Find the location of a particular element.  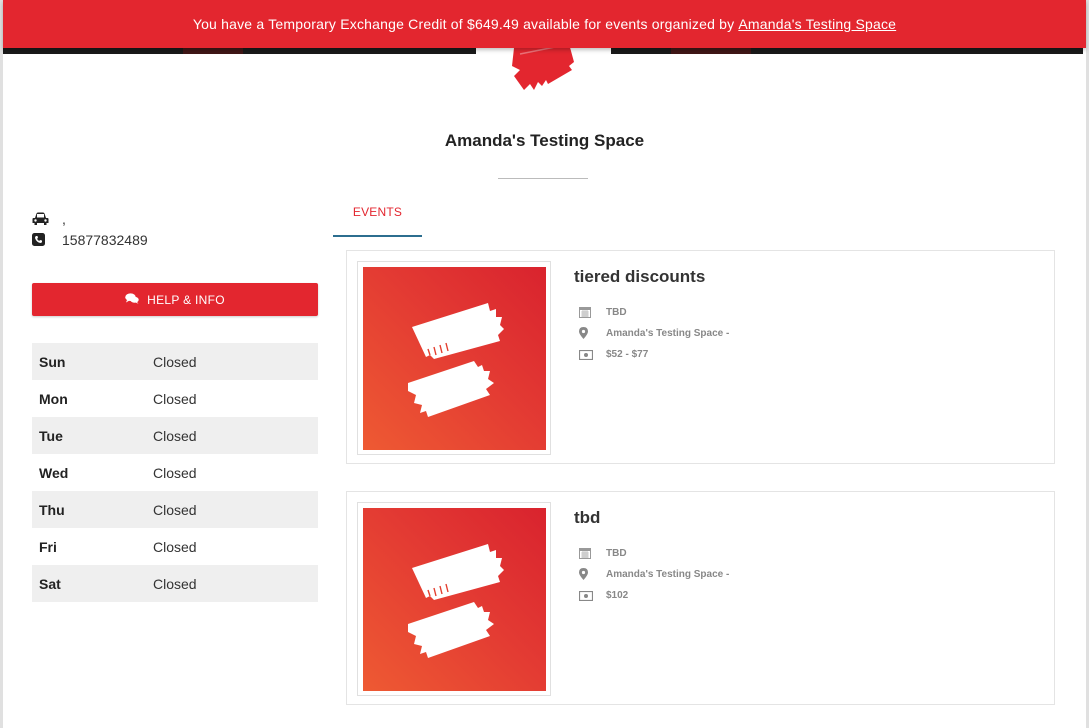

address-row: , is located at coordinates (175, 218).